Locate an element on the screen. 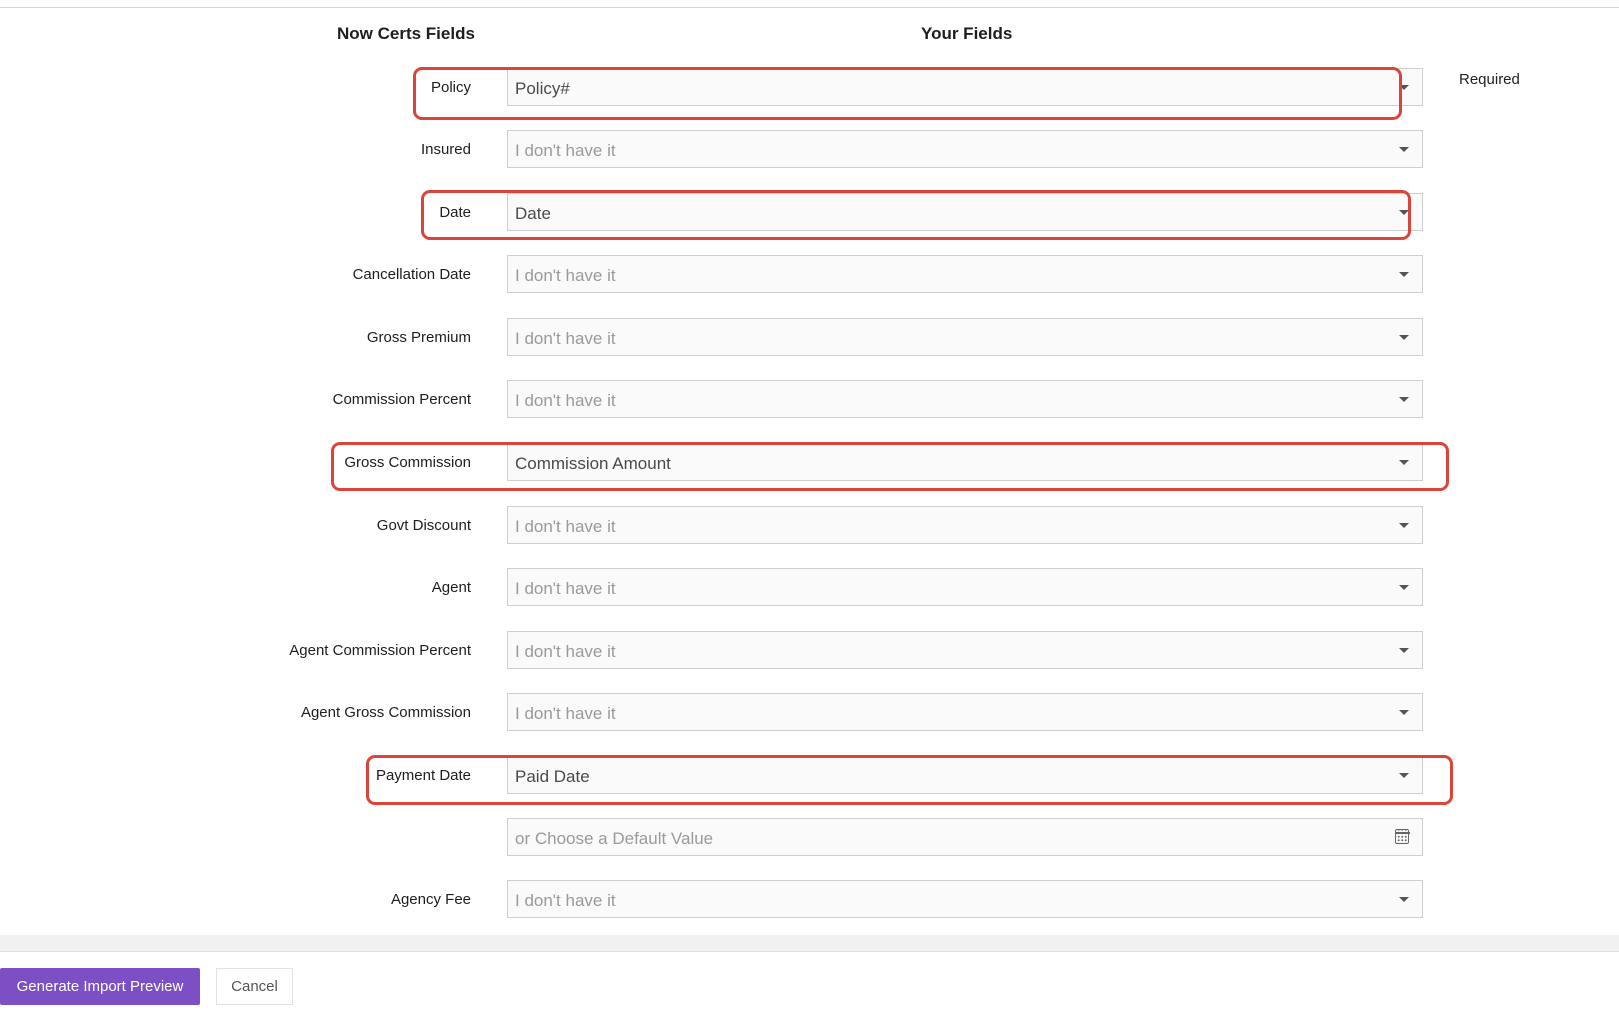 This screenshot has height=1011, width=1619. mapping-row-cancellation-date: Cancellation Date I don't have it is located at coordinates (809, 275).